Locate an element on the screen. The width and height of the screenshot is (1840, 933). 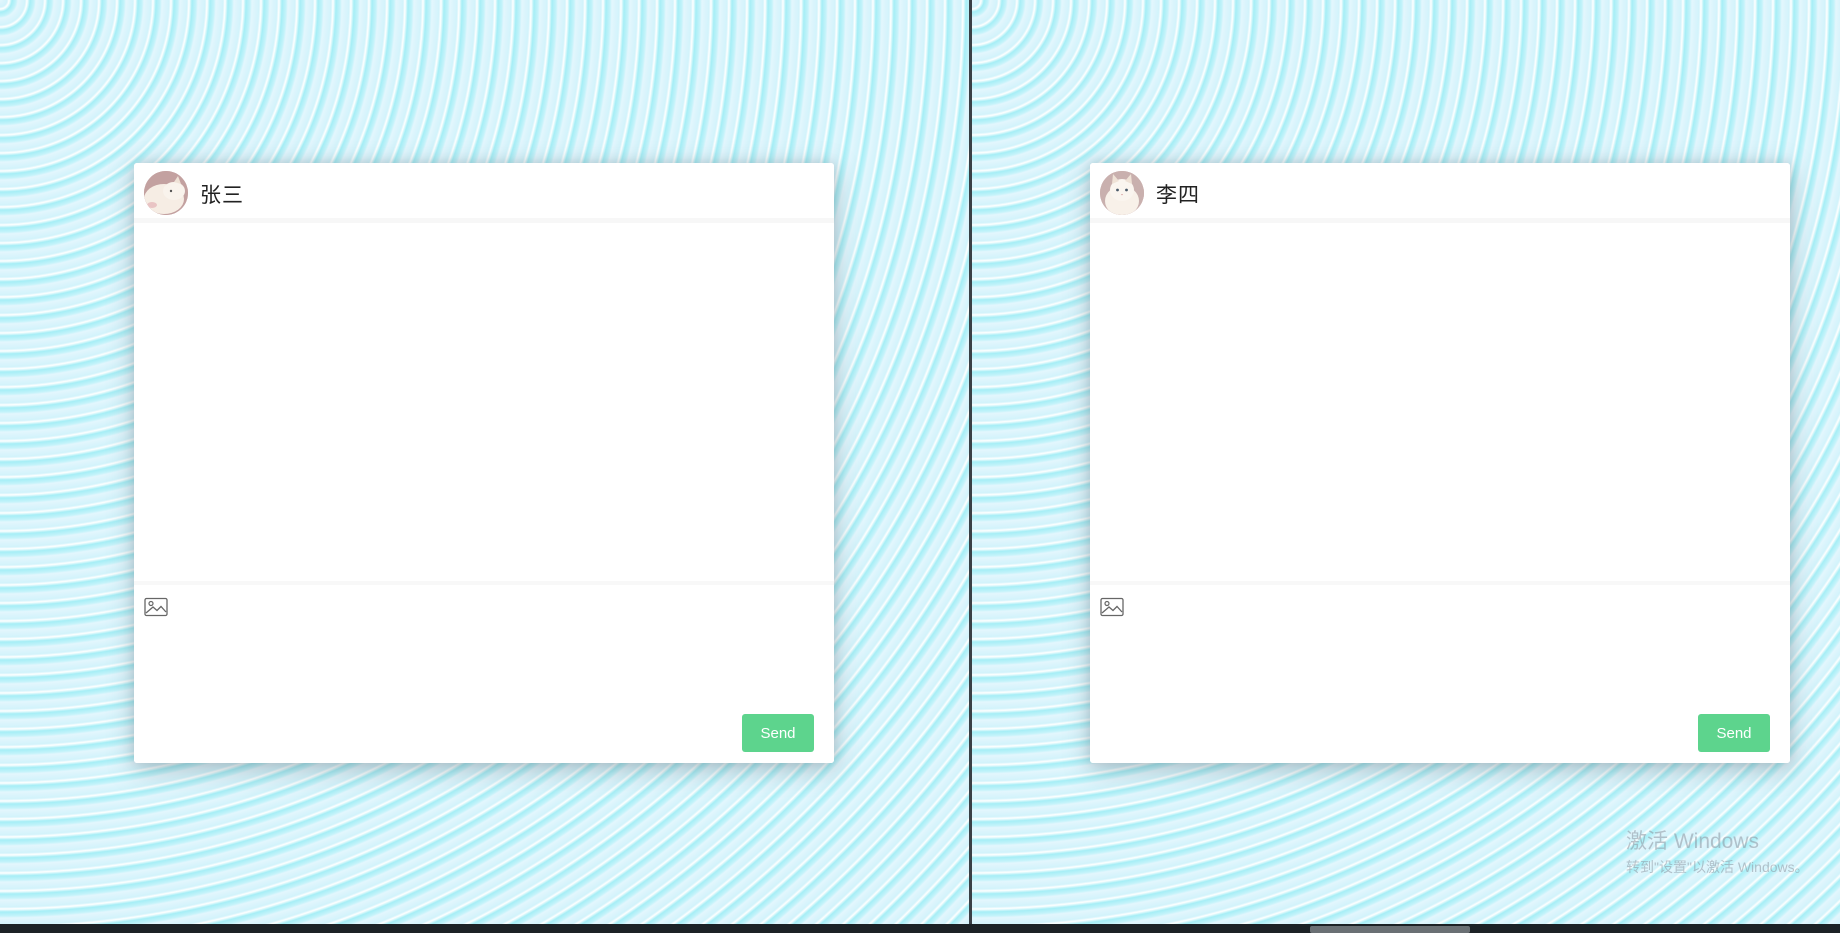
contact-name: 张三 is located at coordinates (222, 195).